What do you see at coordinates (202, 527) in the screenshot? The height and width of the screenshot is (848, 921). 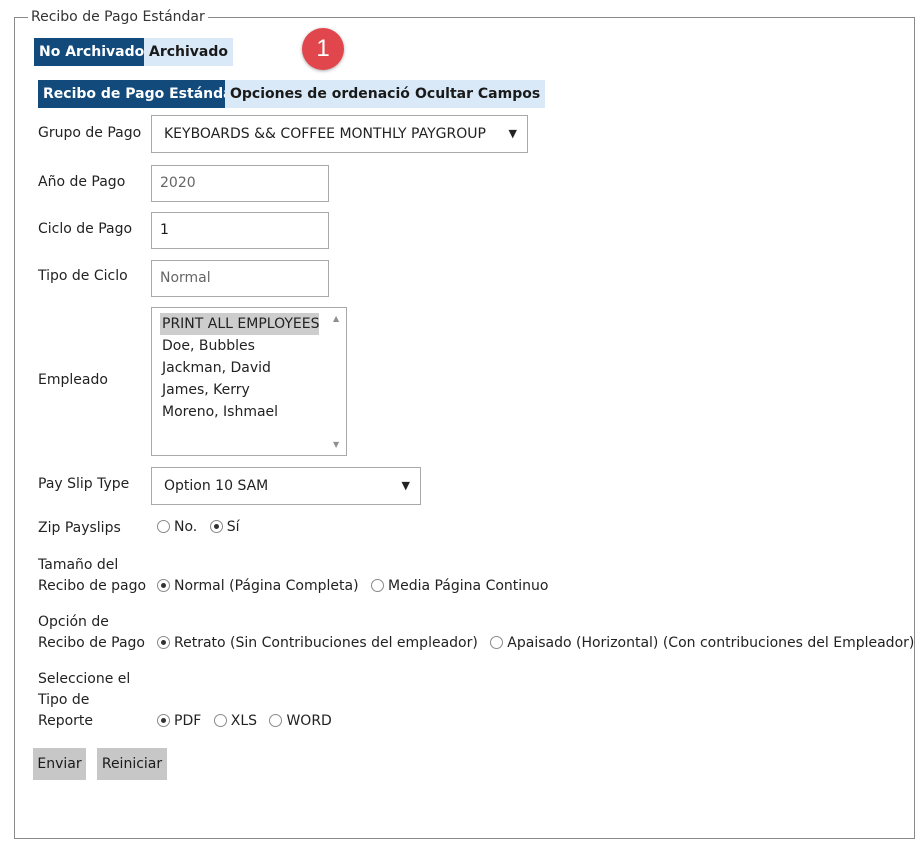 I see `zip-payslips-radios: No. Sí` at bounding box center [202, 527].